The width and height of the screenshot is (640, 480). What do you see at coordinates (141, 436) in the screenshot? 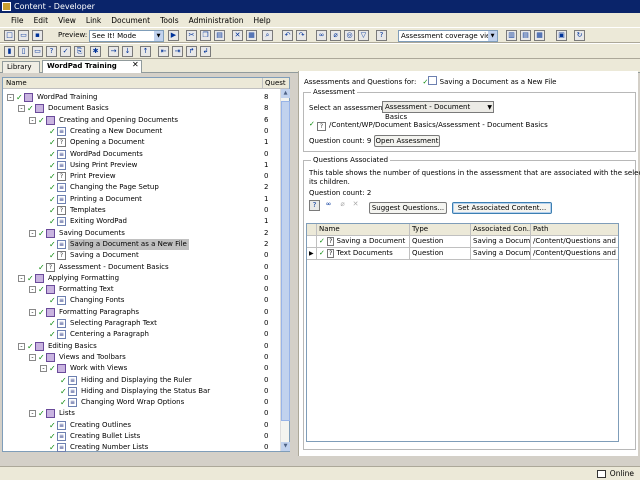
I see `tree-row: ✓ ≡ Creating Bullet Lists 0` at bounding box center [141, 436].